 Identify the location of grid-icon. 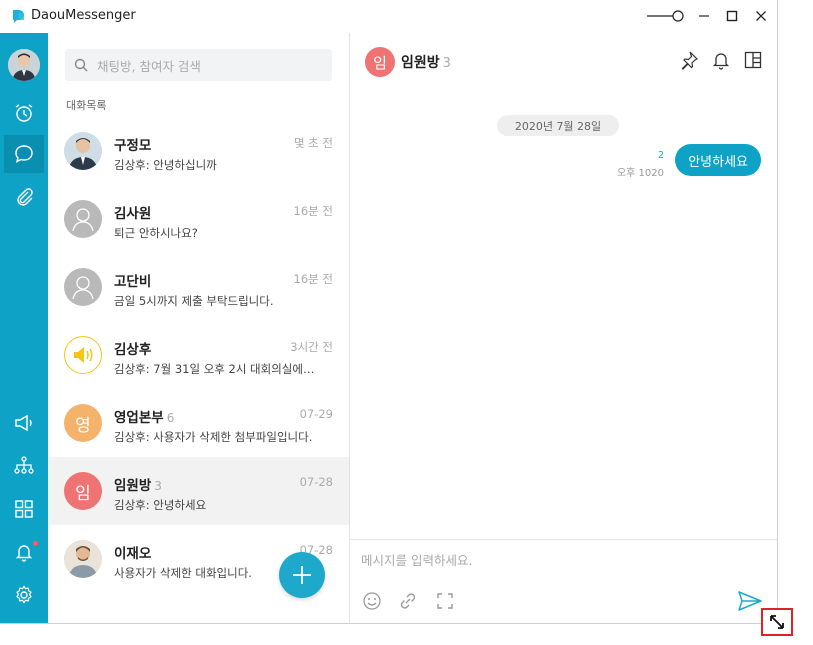
(24, 509).